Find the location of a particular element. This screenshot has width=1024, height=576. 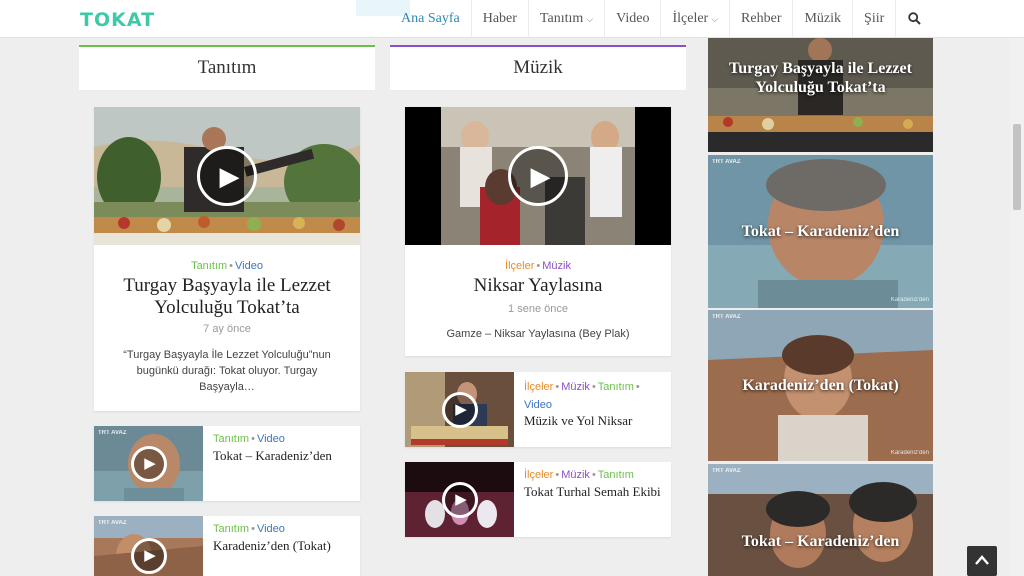

nav-item-video: Video is located at coordinates (632, 19).